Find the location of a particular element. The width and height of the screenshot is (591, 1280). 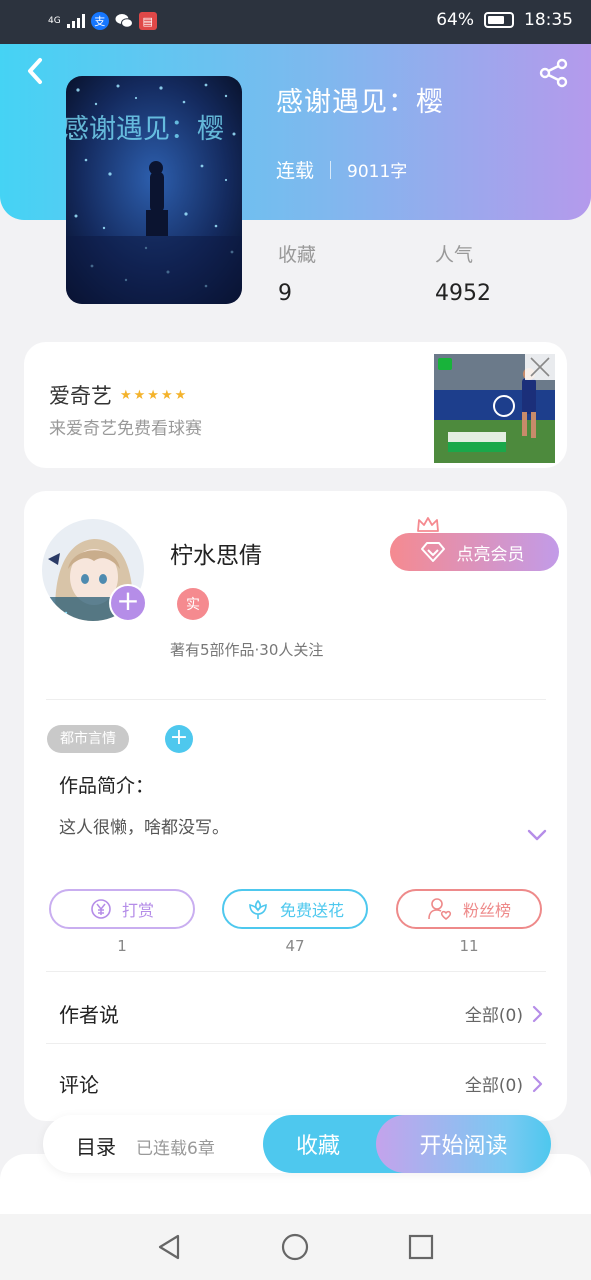

author-stats: 著有5部作品·30人关注 is located at coordinates (247, 650).